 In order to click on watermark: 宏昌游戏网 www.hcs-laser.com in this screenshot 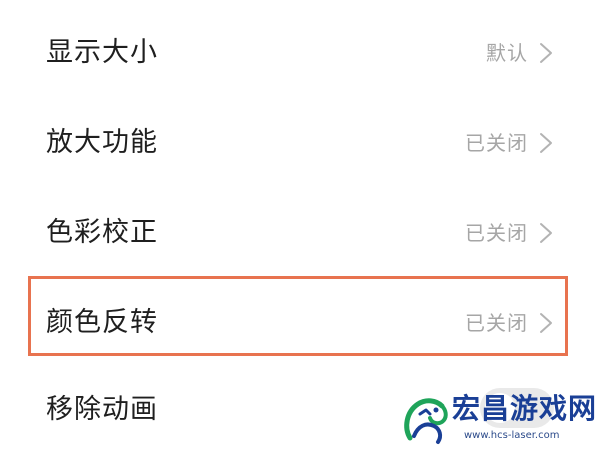, I will do `click(498, 419)`.